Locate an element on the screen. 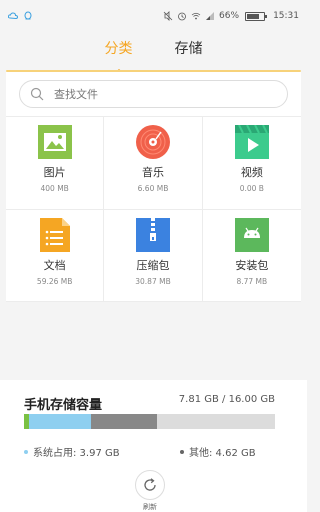 This screenshot has height=512, width=320. refresh-button is located at coordinates (150, 485).